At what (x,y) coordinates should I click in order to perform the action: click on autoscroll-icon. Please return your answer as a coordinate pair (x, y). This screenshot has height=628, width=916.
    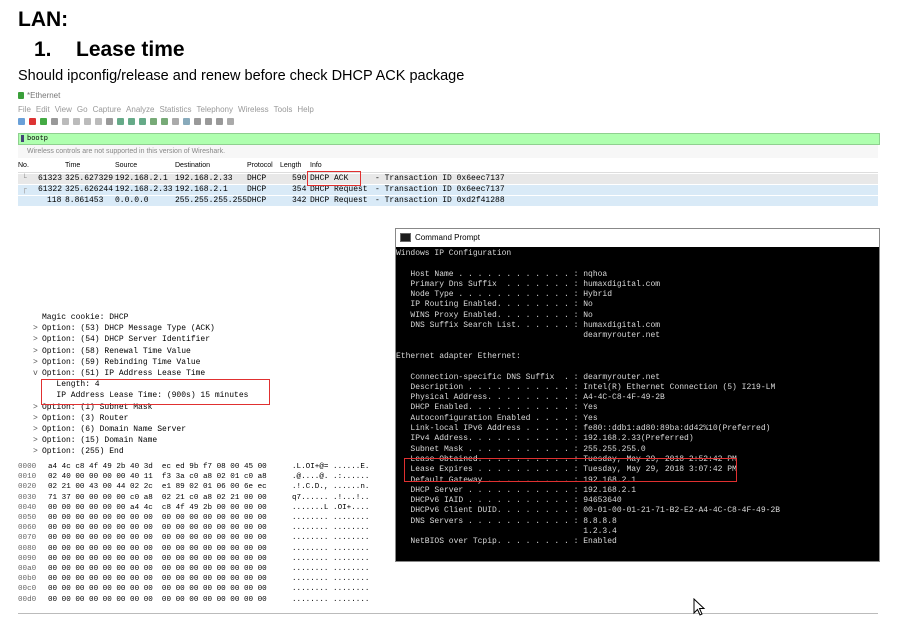
    Looking at the image, I should click on (175, 121).